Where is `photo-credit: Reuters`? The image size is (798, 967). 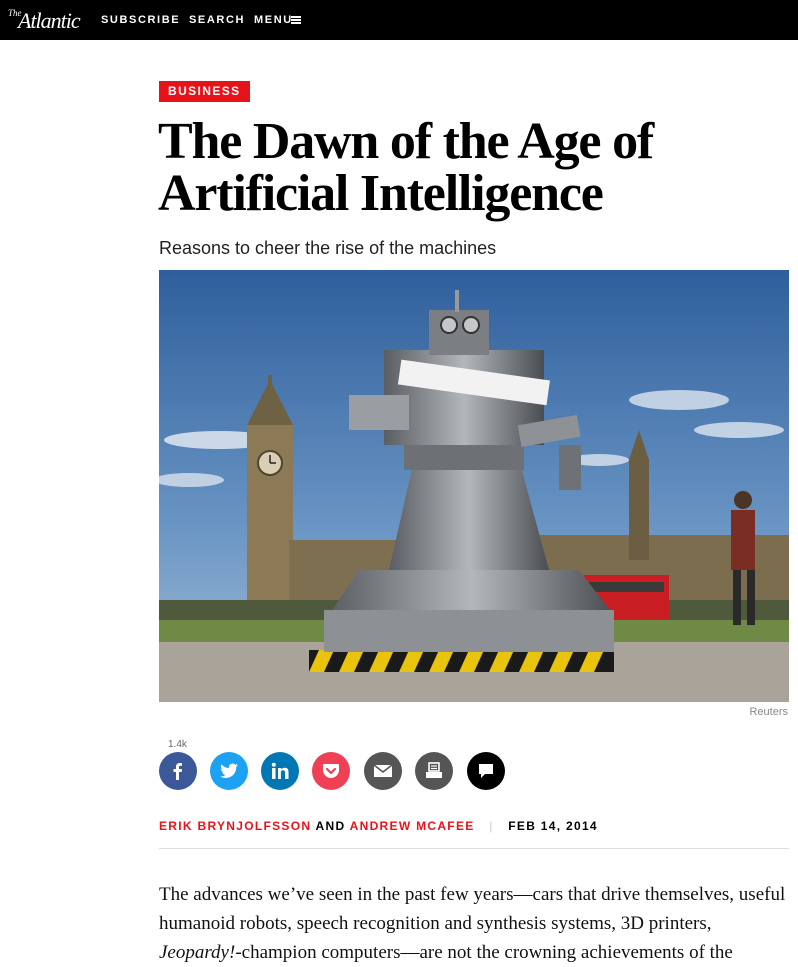 photo-credit: Reuters is located at coordinates (768, 712).